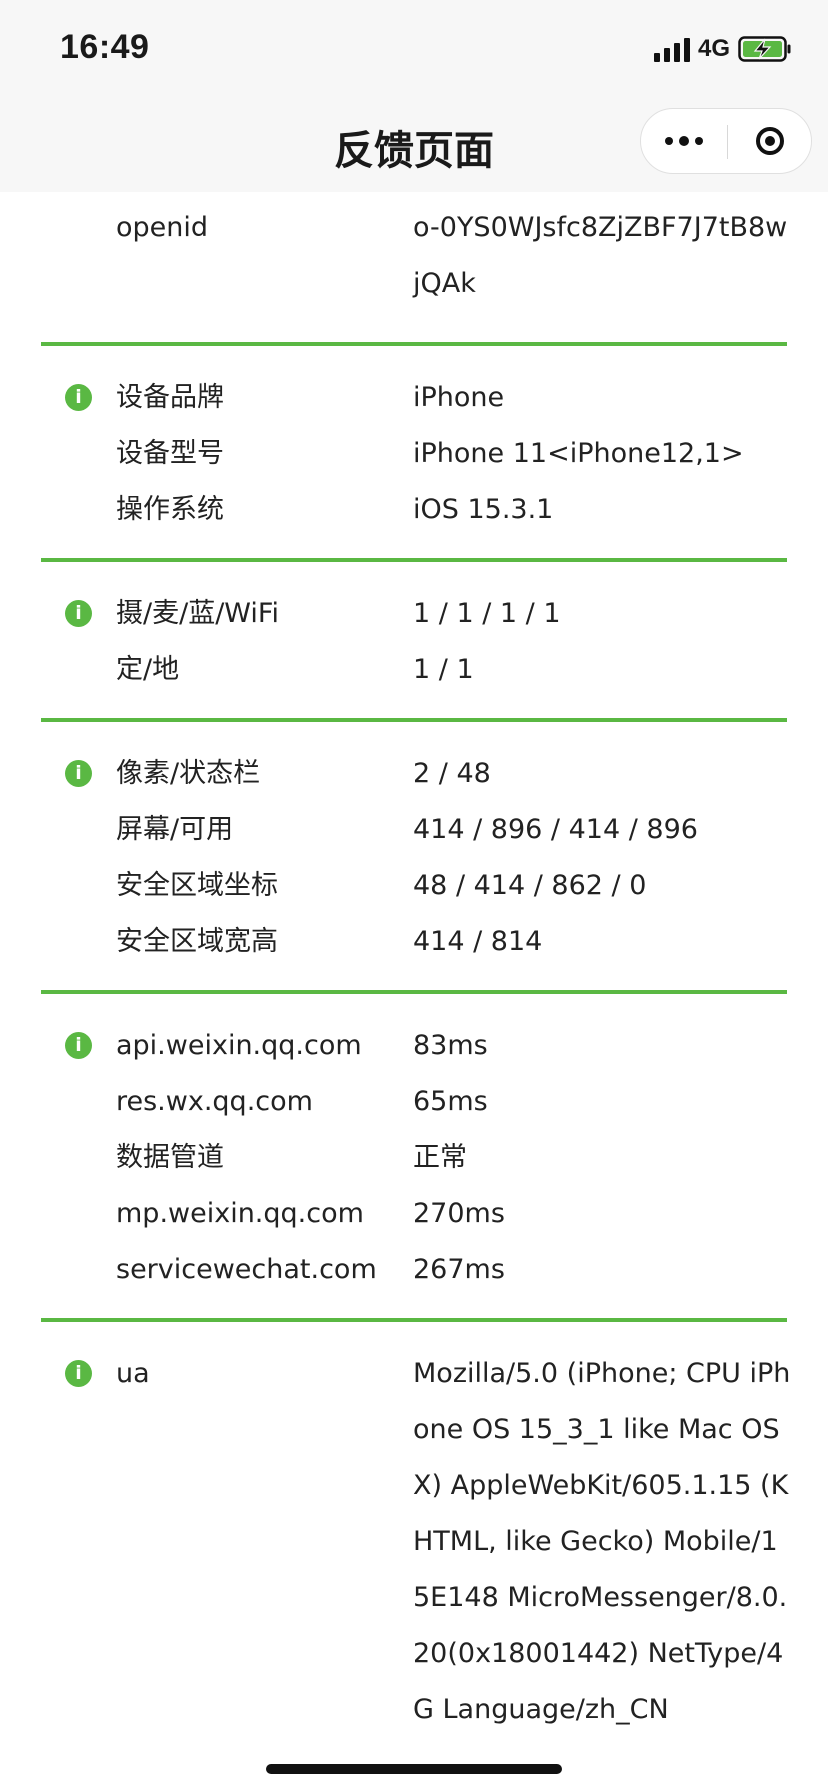 The width and height of the screenshot is (828, 1792). Describe the element at coordinates (764, 49) in the screenshot. I see `battery-charging-icon` at that location.